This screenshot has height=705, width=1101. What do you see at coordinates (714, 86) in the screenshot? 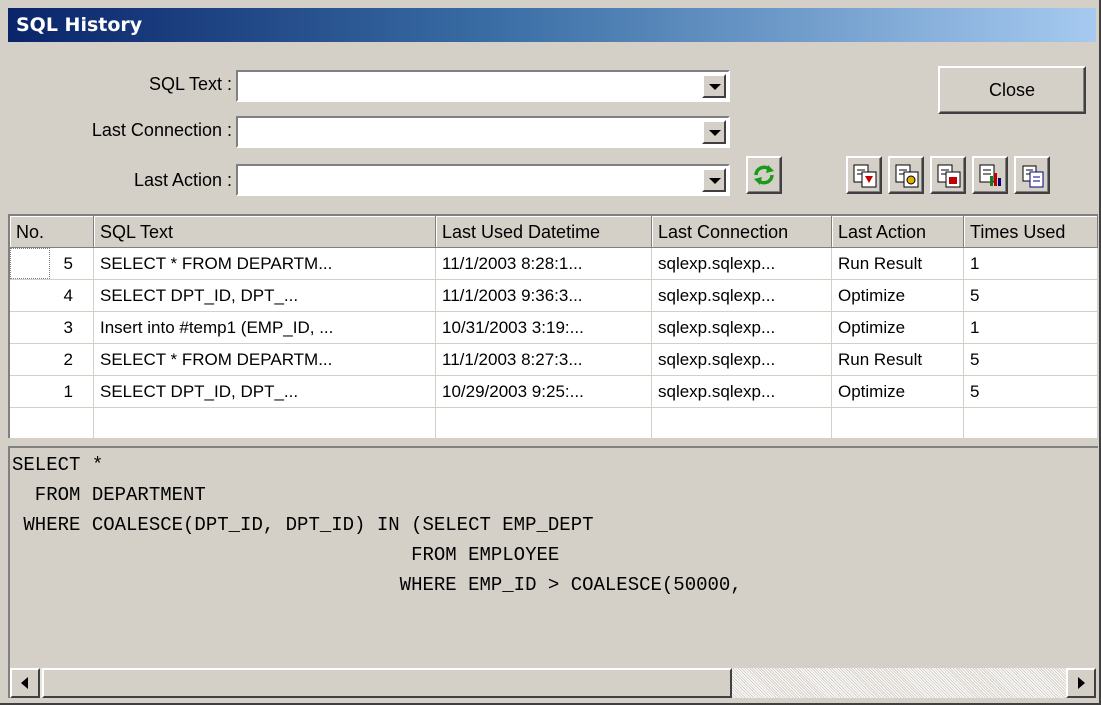
I see `sql-text-dropdown-button` at bounding box center [714, 86].